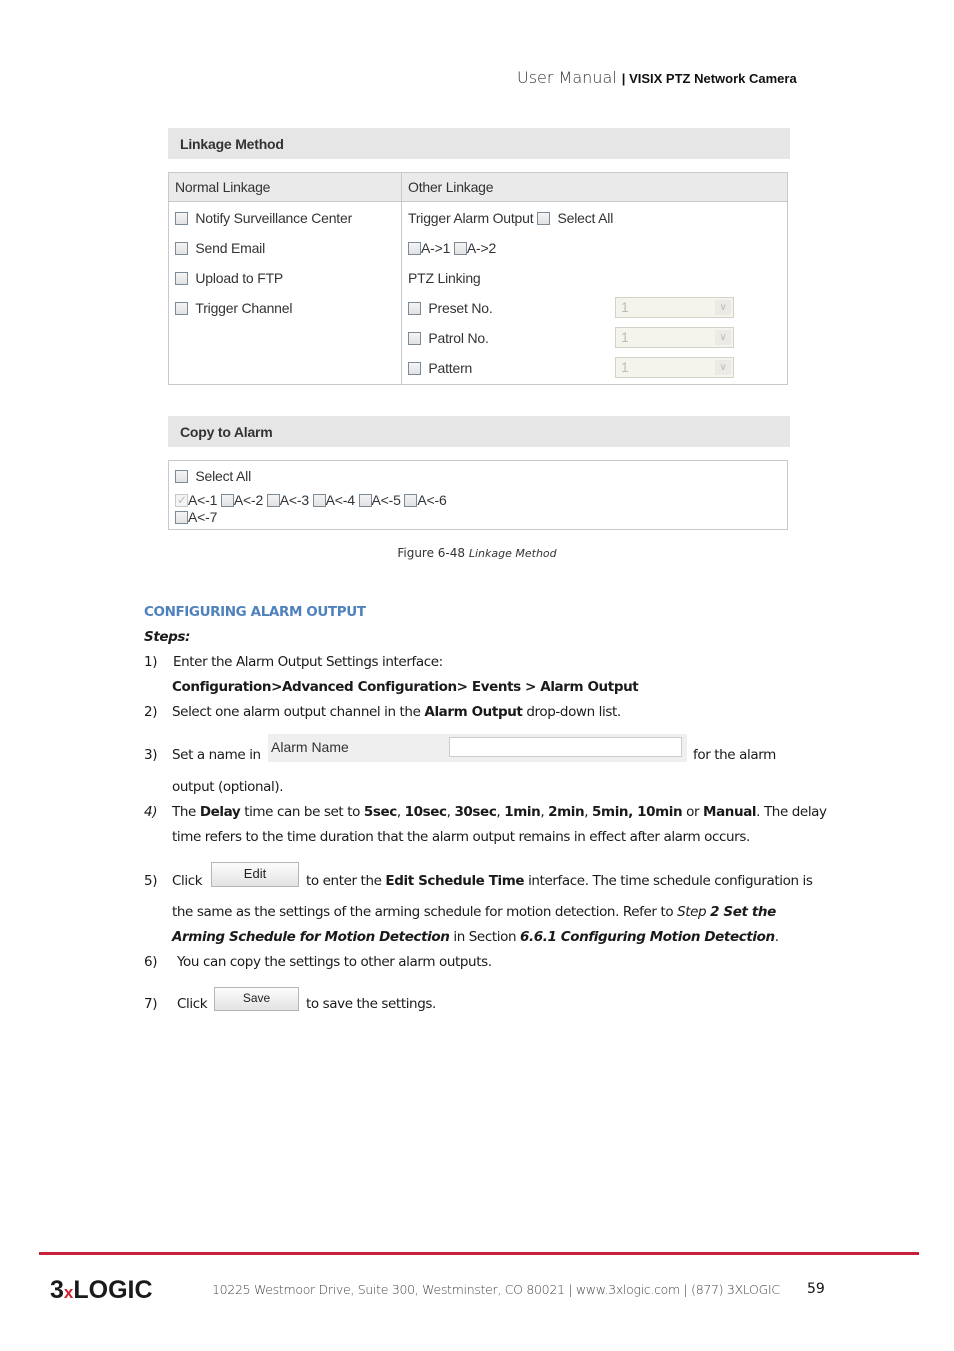  Describe the element at coordinates (444, 278) in the screenshot. I see `ptz-linking-label: PTZ Linking` at that location.